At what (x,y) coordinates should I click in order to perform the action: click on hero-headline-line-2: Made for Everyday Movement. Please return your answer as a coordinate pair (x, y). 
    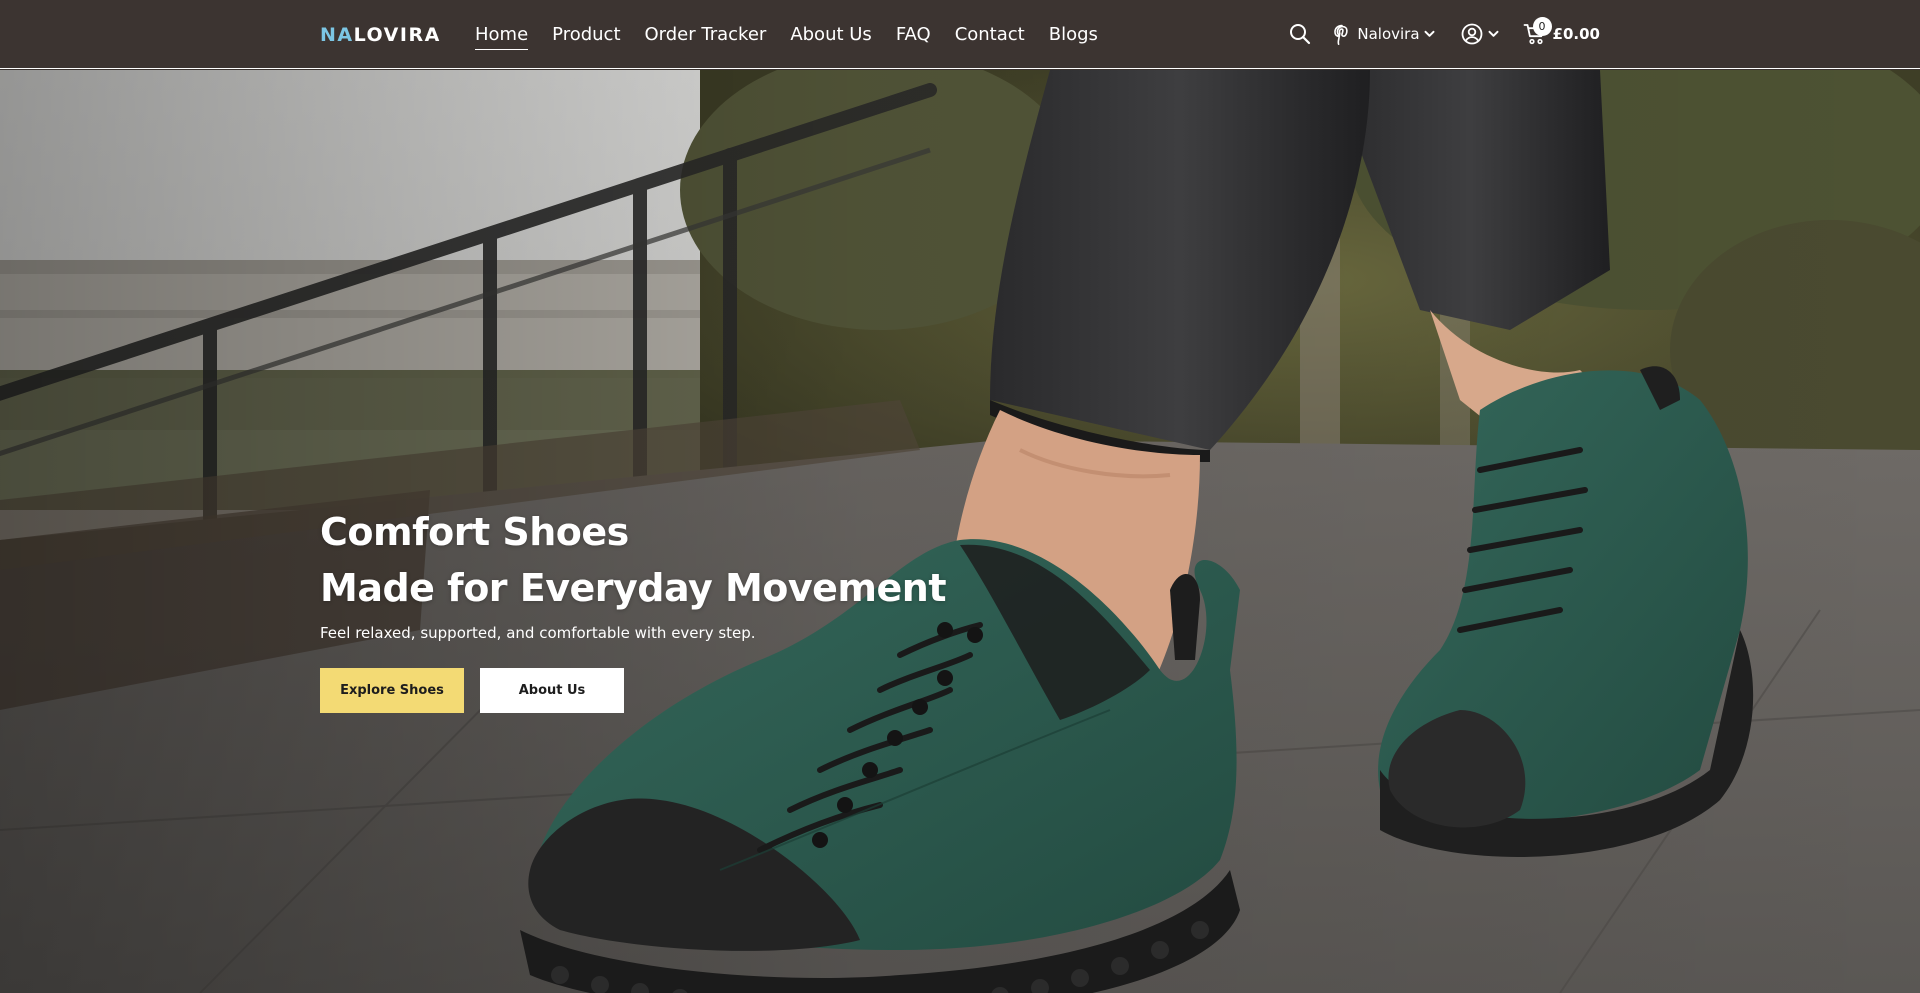
    Looking at the image, I should click on (633, 588).